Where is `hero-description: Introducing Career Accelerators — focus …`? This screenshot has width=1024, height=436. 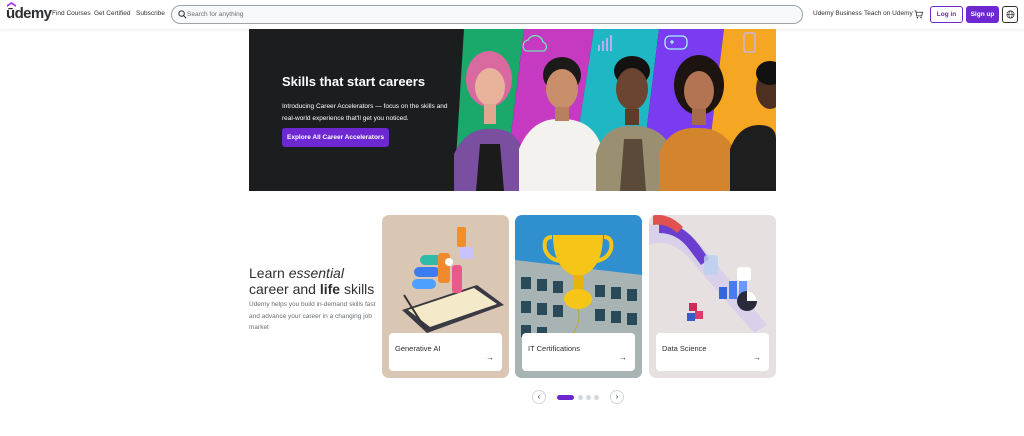
hero-description: Introducing Career Accelerators — focus … is located at coordinates (365, 112).